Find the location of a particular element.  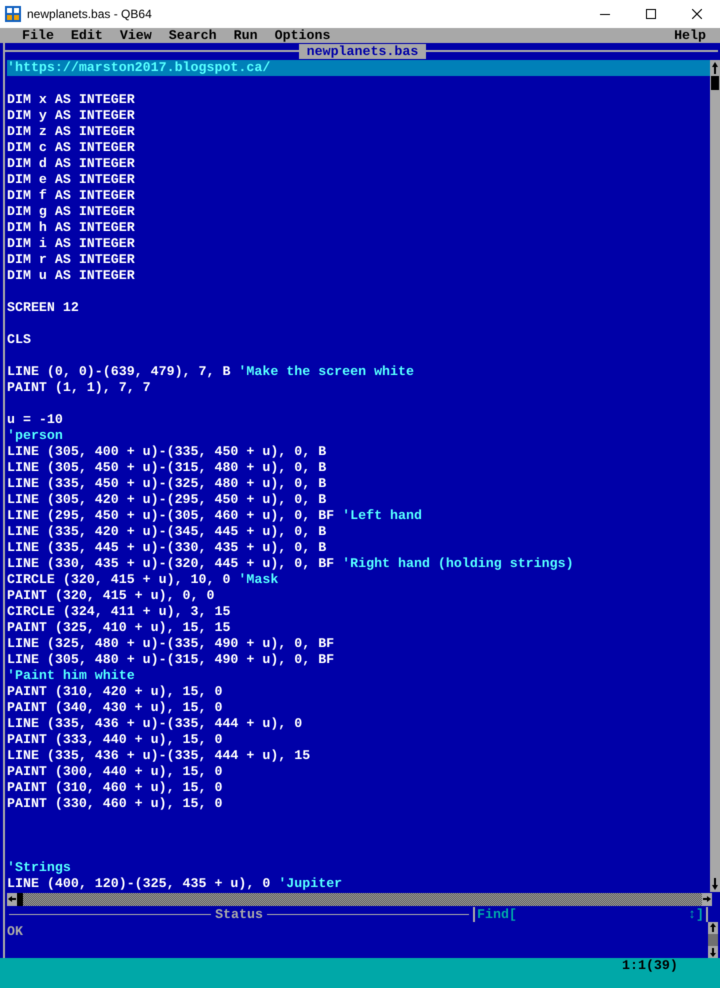

code-line: DIM r AS INTEGER is located at coordinates (71, 260).